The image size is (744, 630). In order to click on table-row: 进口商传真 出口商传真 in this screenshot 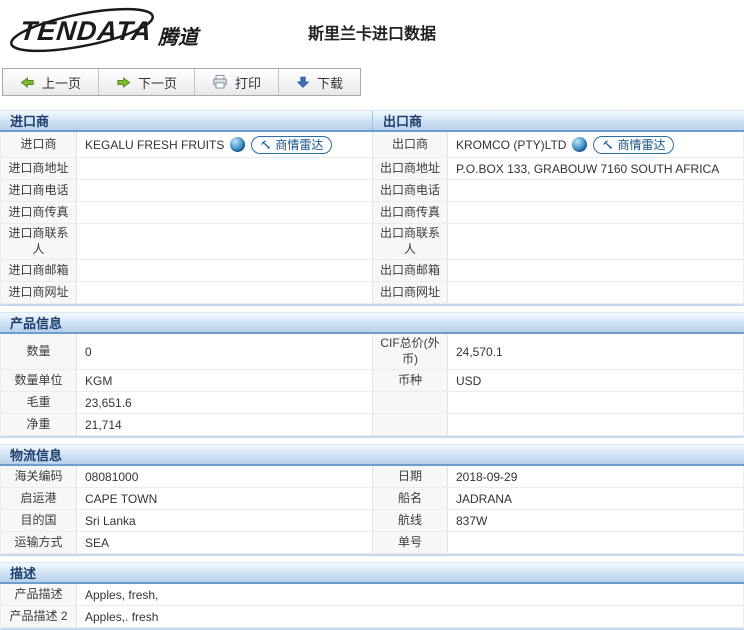, I will do `click(372, 213)`.